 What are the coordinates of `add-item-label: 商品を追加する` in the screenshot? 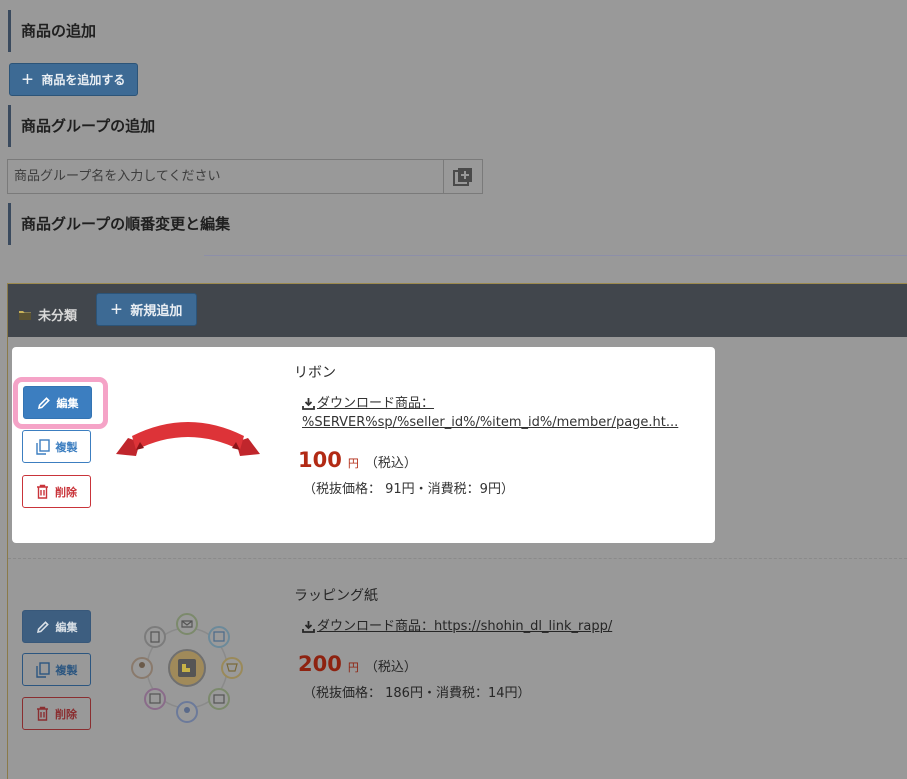 It's located at (83, 80).